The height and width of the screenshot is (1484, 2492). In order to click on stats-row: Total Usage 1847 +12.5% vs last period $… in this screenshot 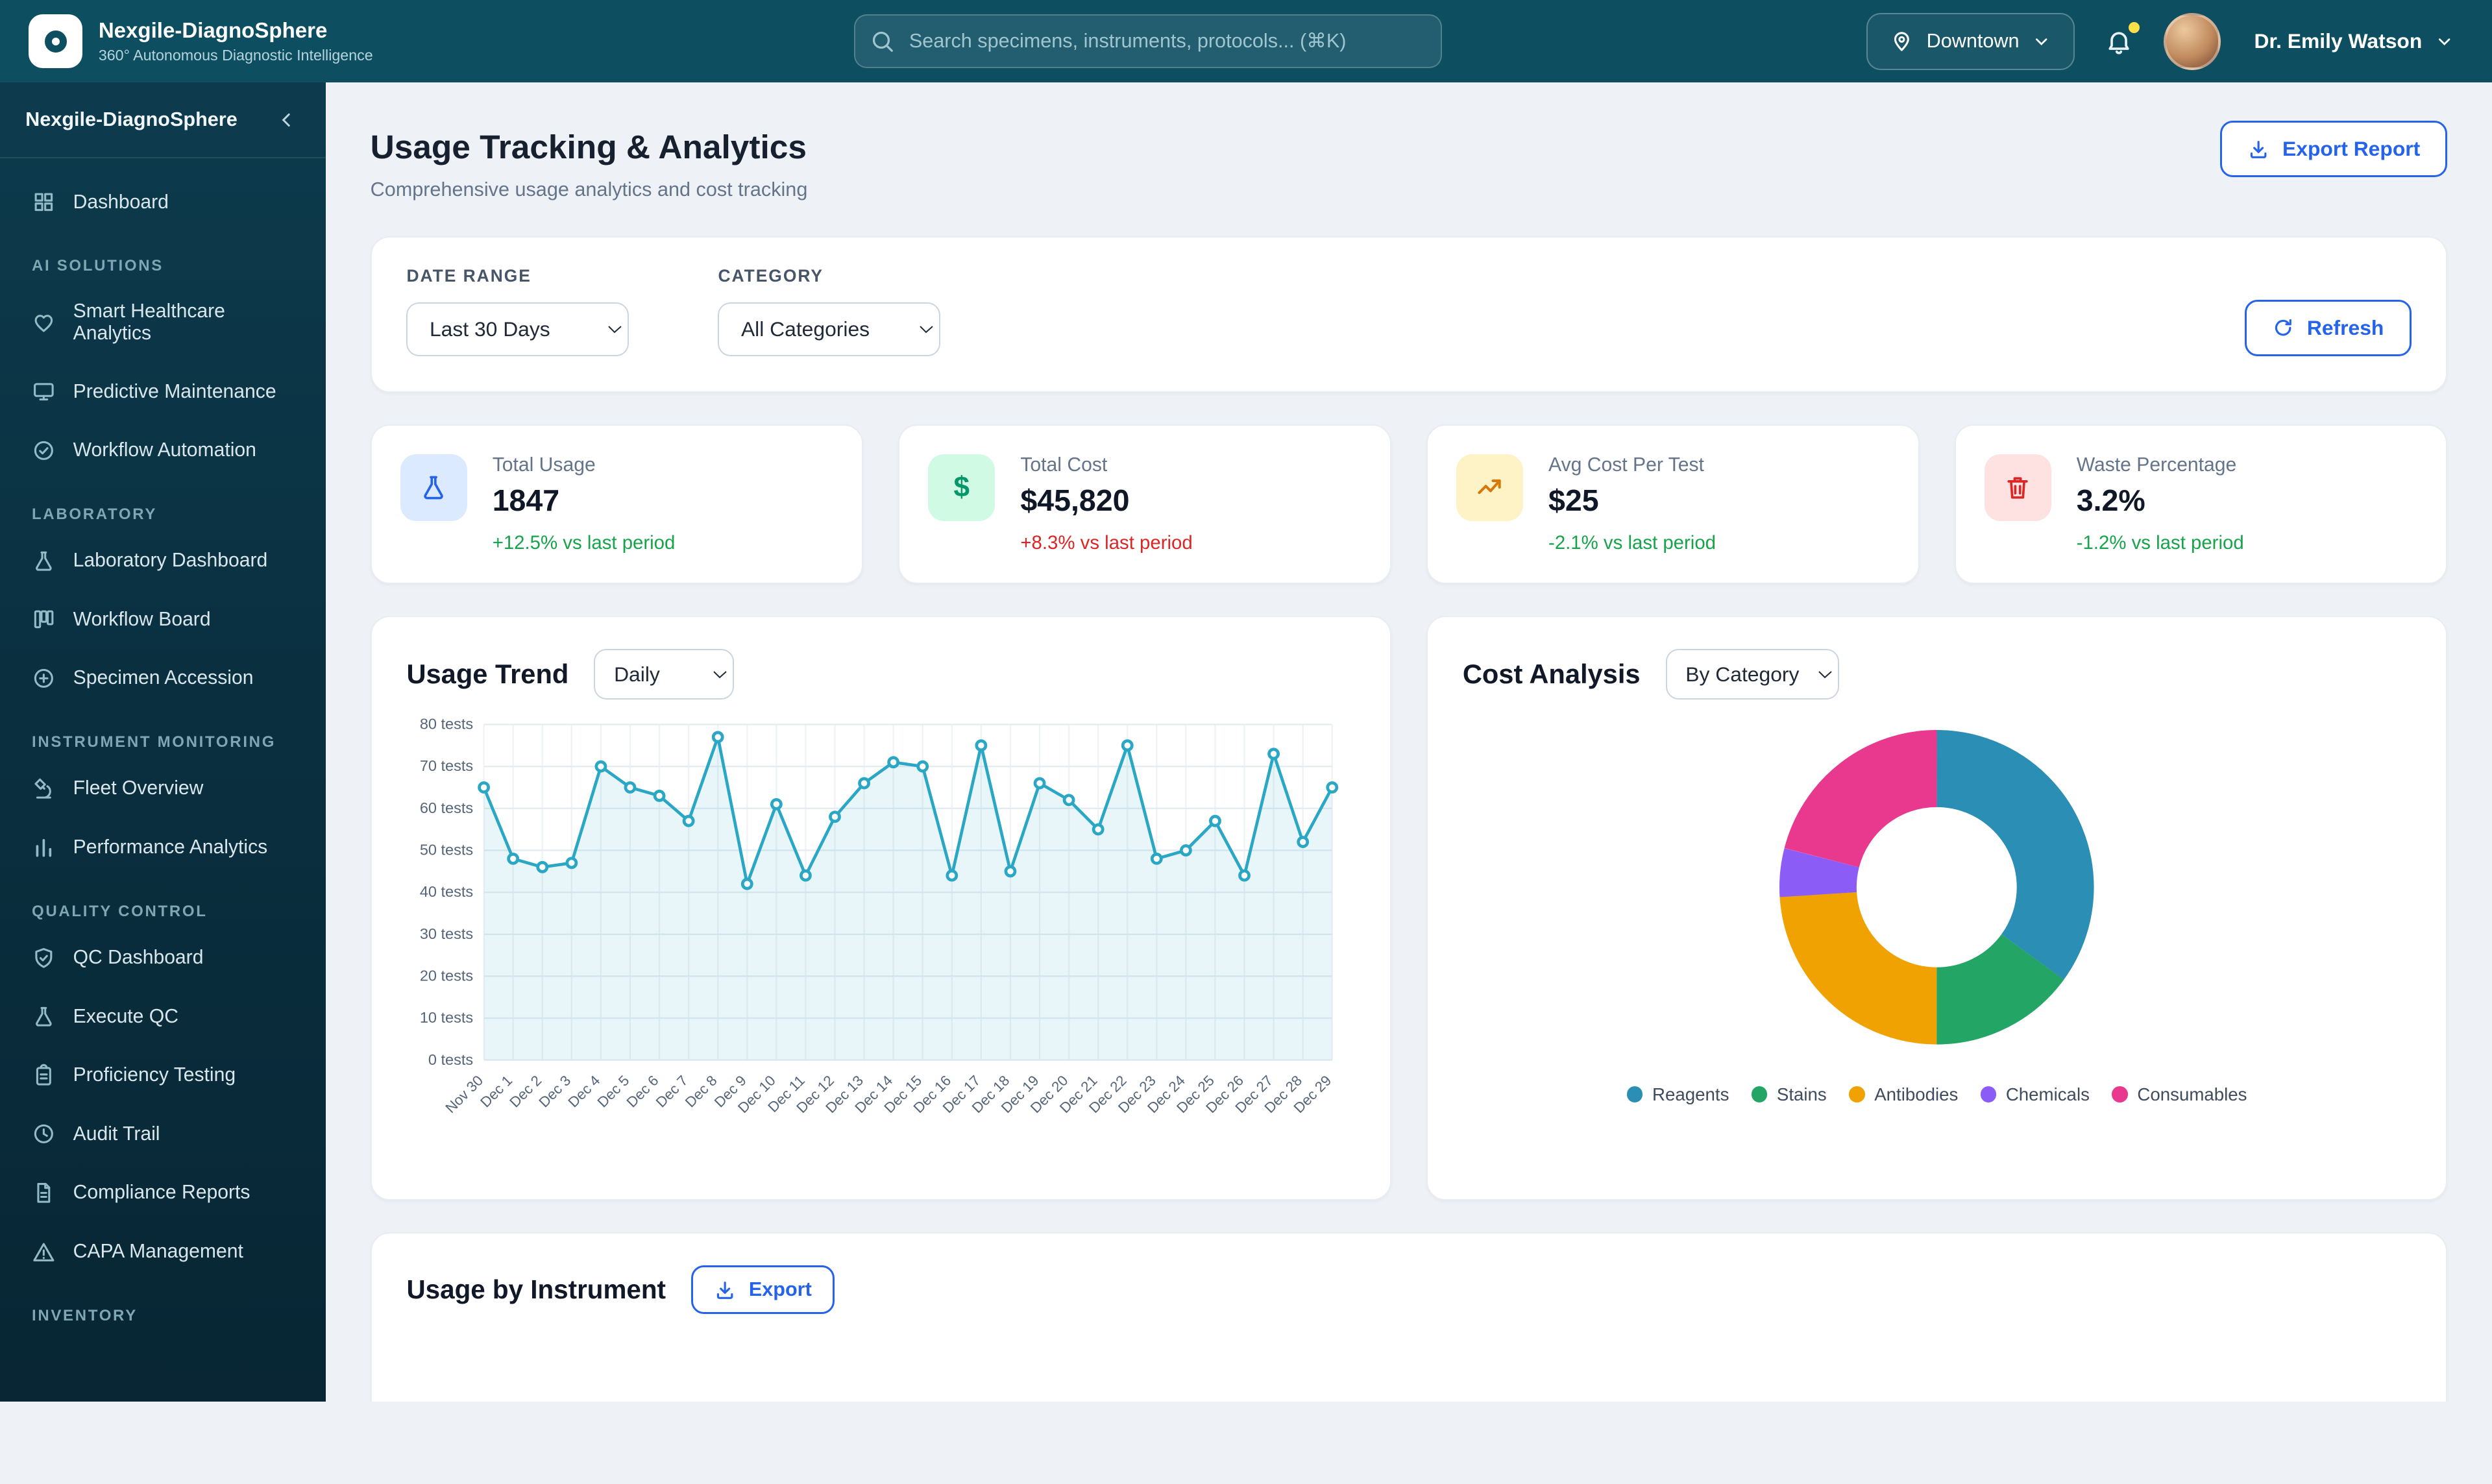, I will do `click(1409, 504)`.